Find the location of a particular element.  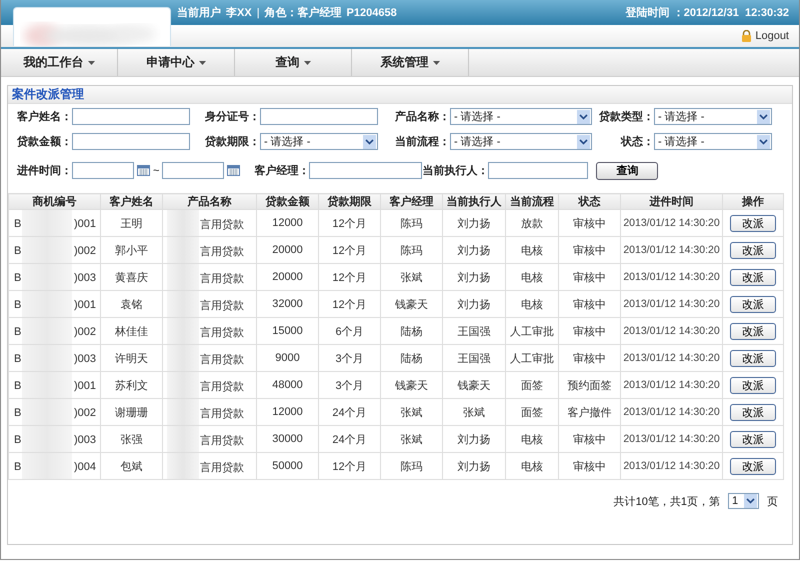

nav-menu-item: 系统管理 is located at coordinates (410, 62).